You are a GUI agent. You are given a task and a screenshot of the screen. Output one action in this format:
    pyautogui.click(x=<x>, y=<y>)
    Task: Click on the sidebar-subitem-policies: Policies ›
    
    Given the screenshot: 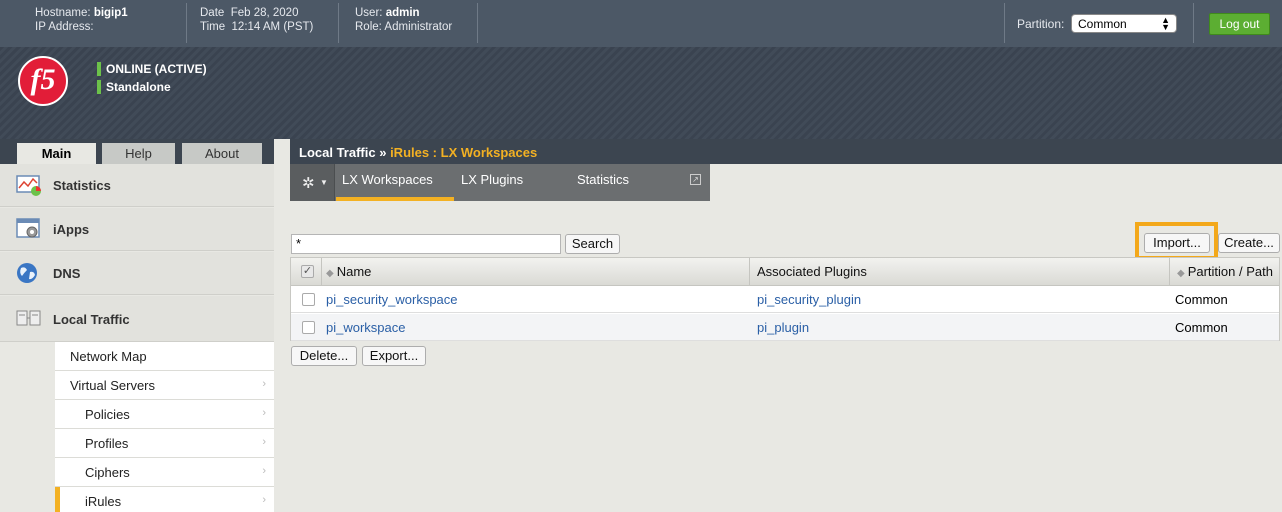 What is the action you would take?
    pyautogui.click(x=164, y=414)
    